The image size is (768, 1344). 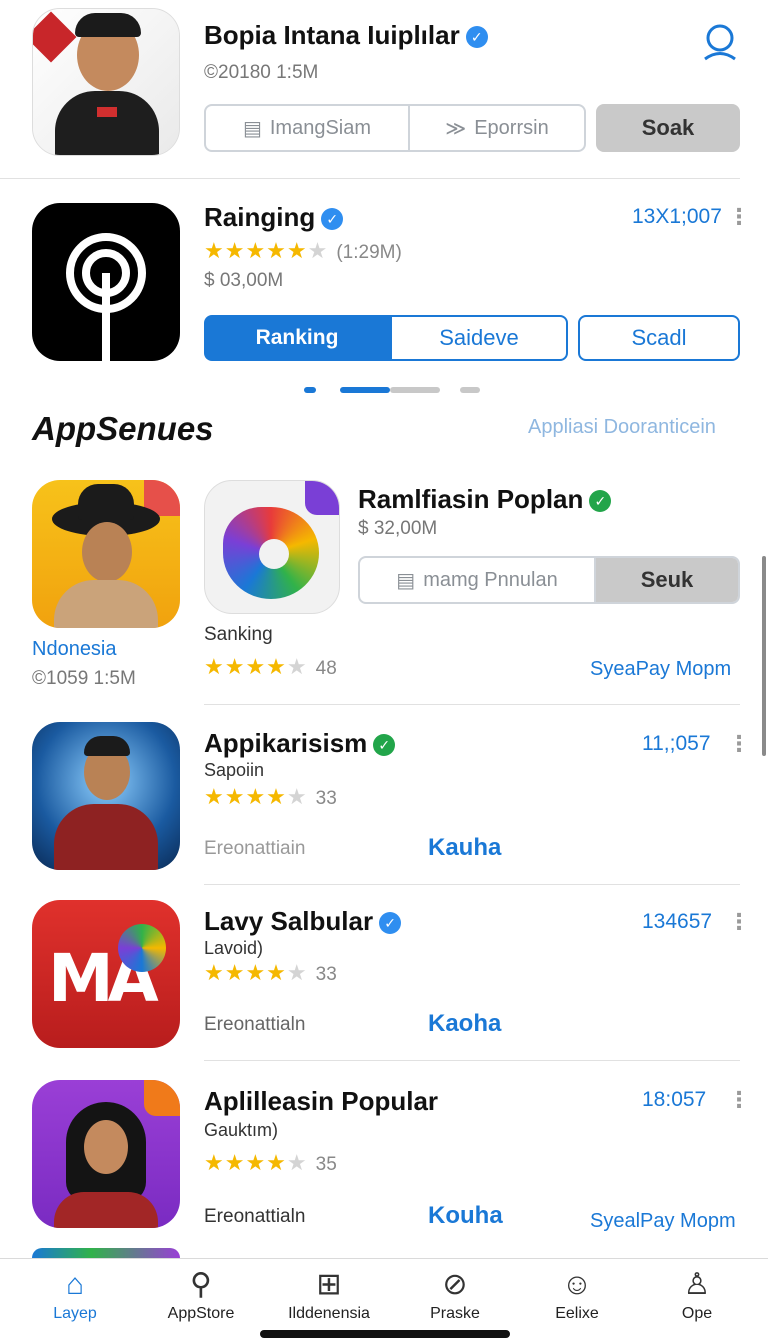 I want to click on tab-praske: ⊘ Praske, so click(x=455, y=1295).